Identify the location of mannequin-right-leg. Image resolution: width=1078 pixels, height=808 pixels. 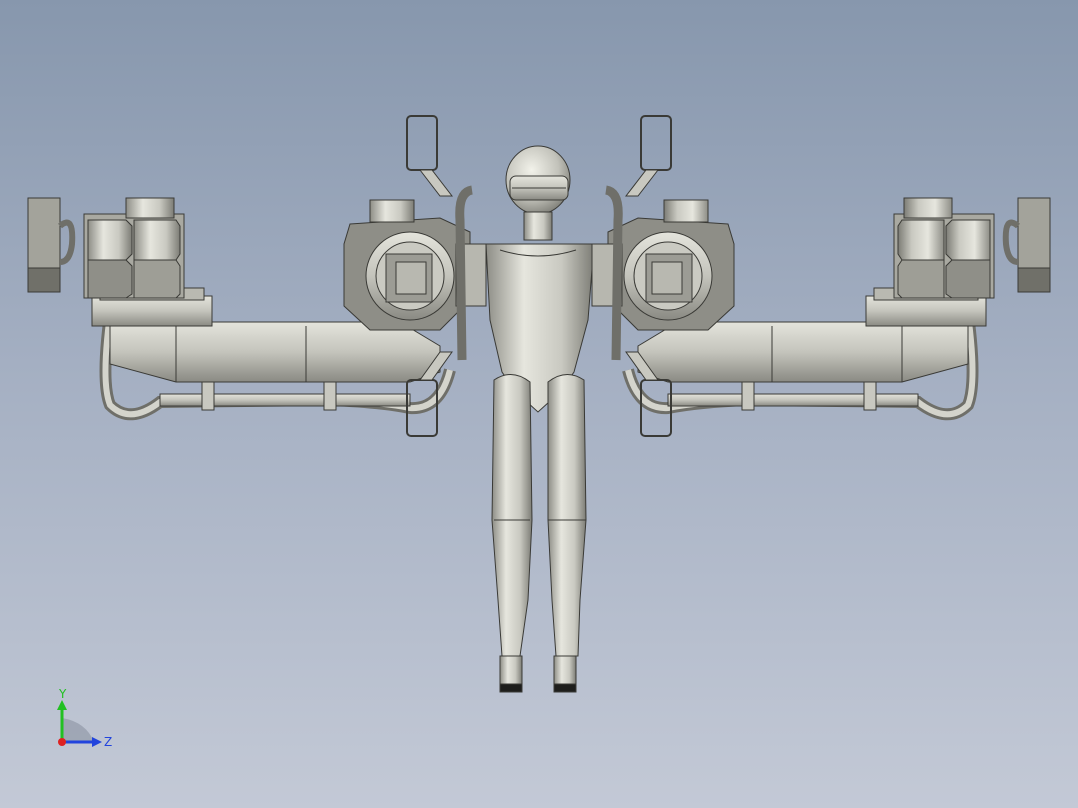
(567, 515).